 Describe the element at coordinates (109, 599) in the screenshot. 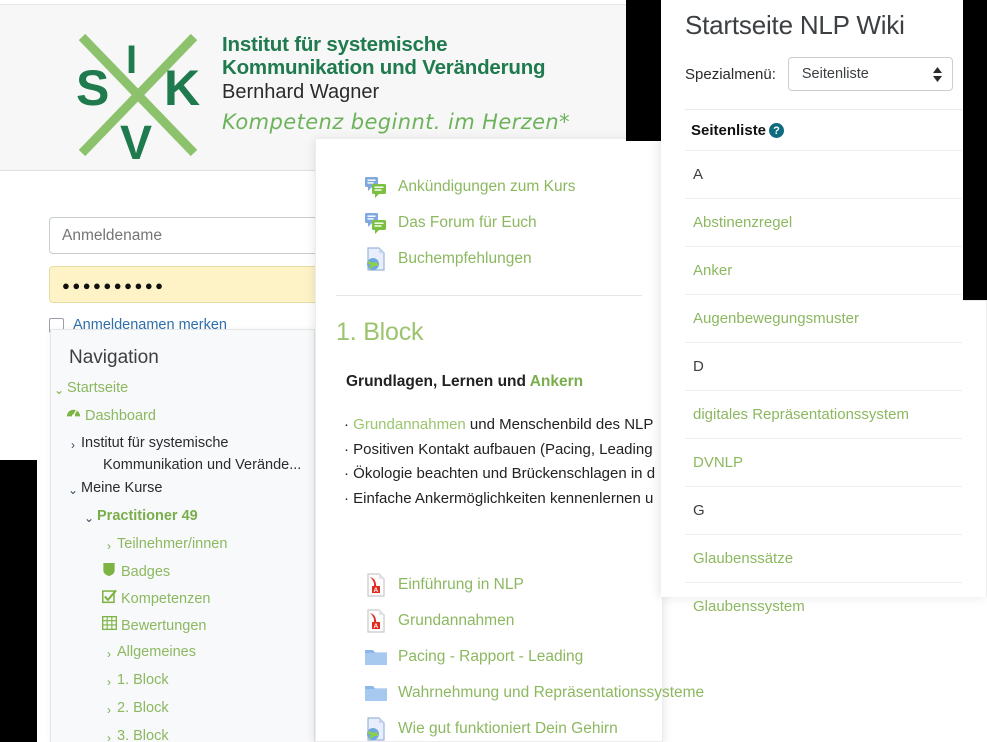

I see `checkbox-icon` at that location.